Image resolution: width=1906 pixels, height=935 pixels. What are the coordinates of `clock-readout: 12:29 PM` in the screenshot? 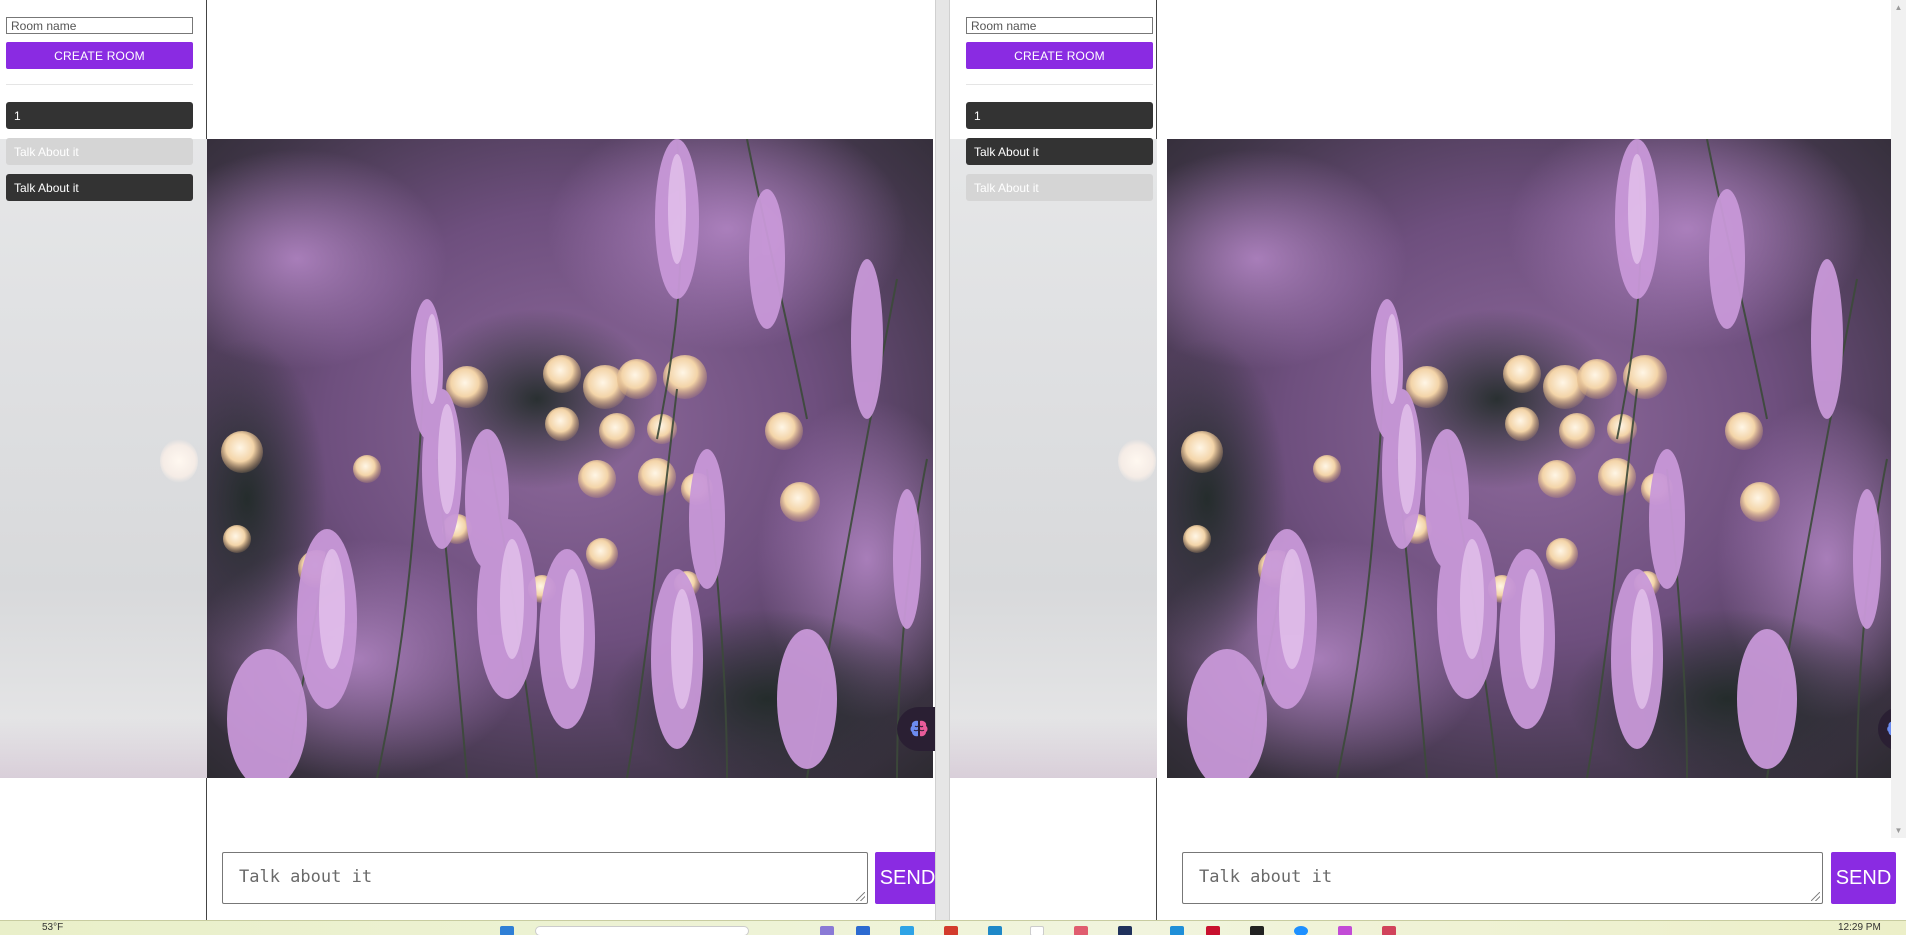 It's located at (1859, 927).